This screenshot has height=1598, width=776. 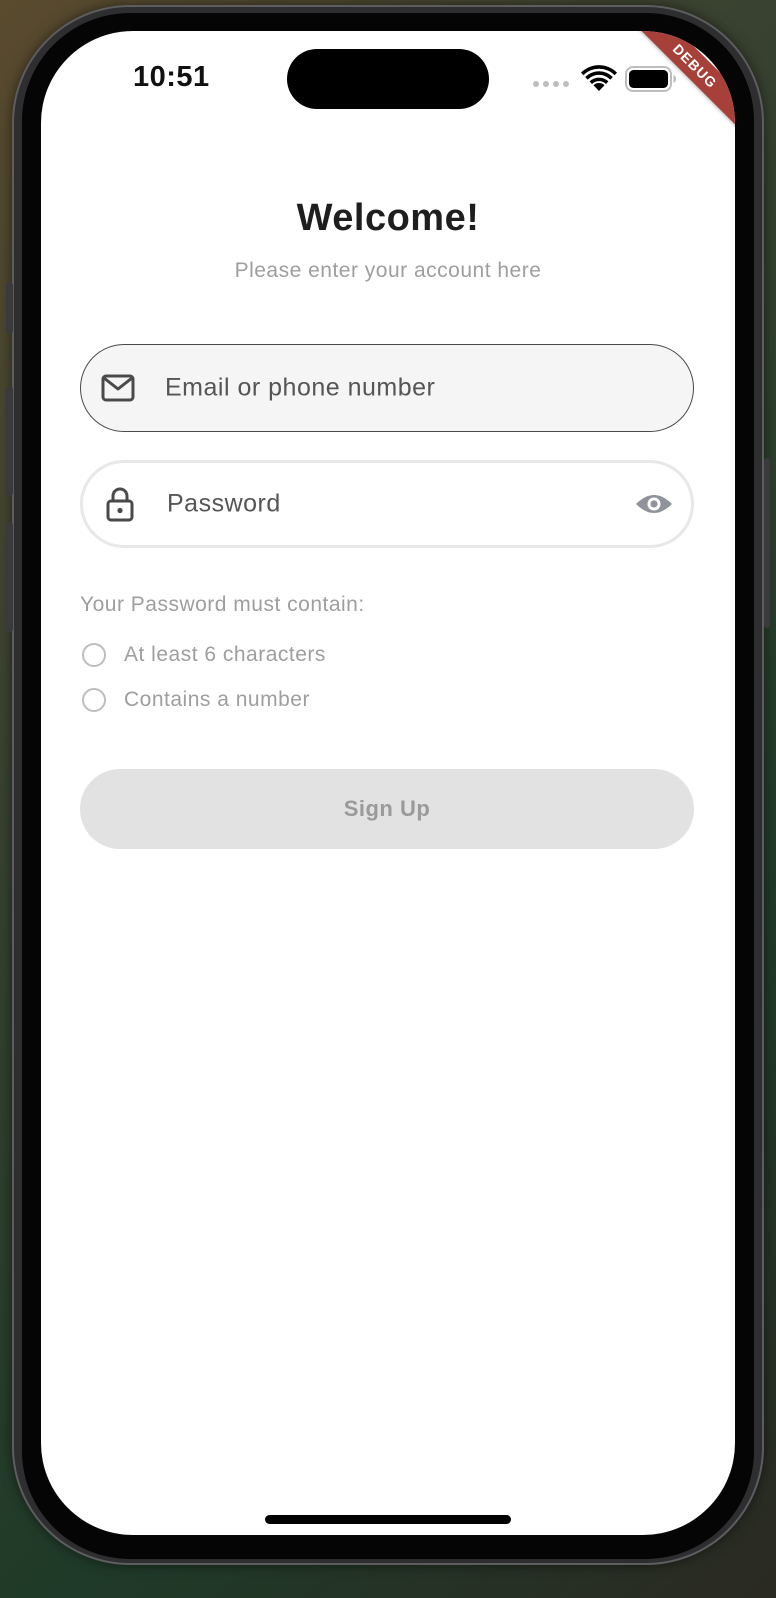 What do you see at coordinates (388, 79) in the screenshot?
I see `dynamic-island` at bounding box center [388, 79].